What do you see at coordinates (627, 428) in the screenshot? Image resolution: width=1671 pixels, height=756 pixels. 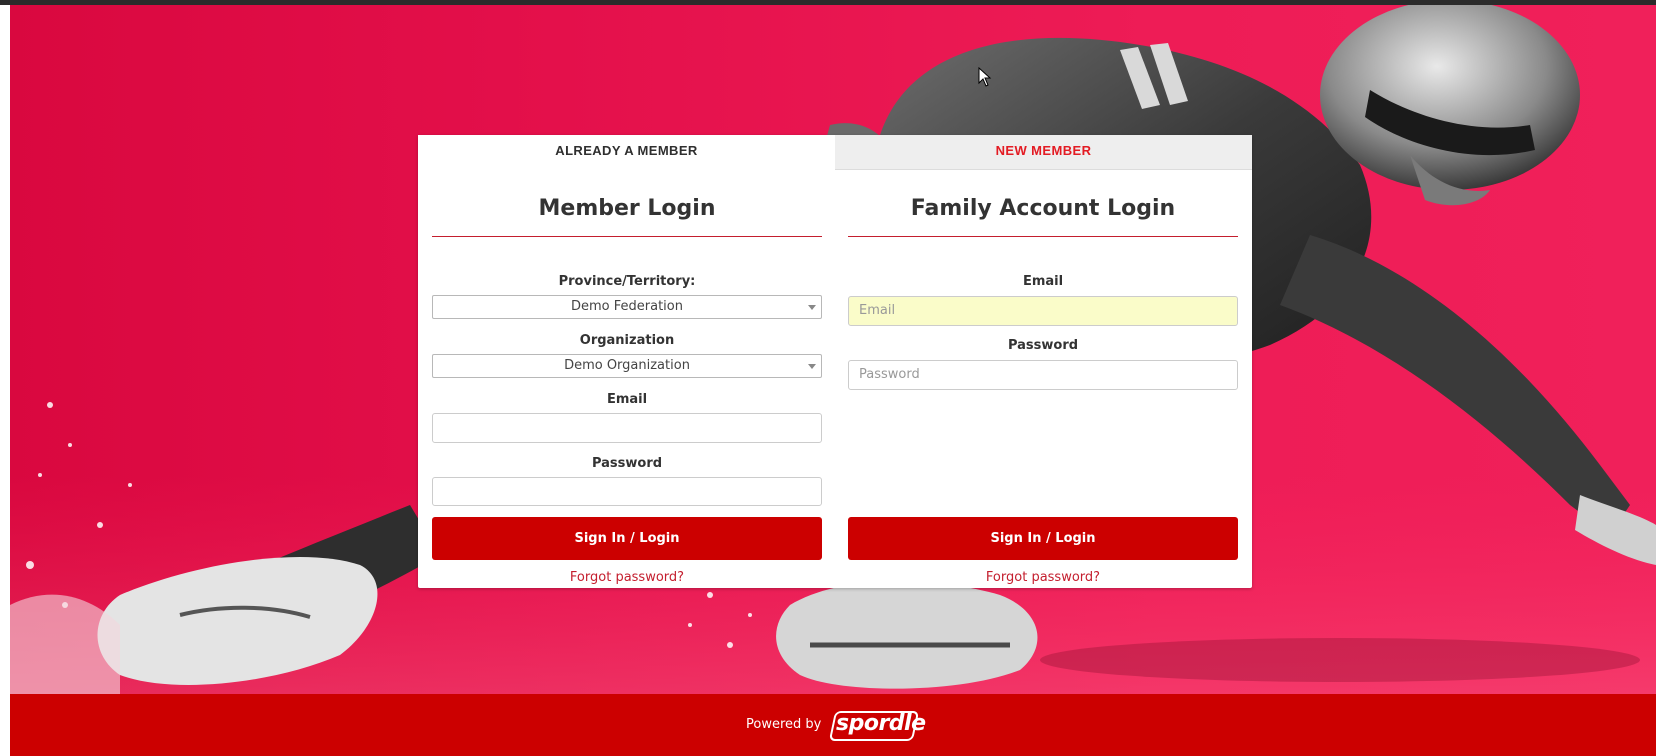 I see `member-email-input` at bounding box center [627, 428].